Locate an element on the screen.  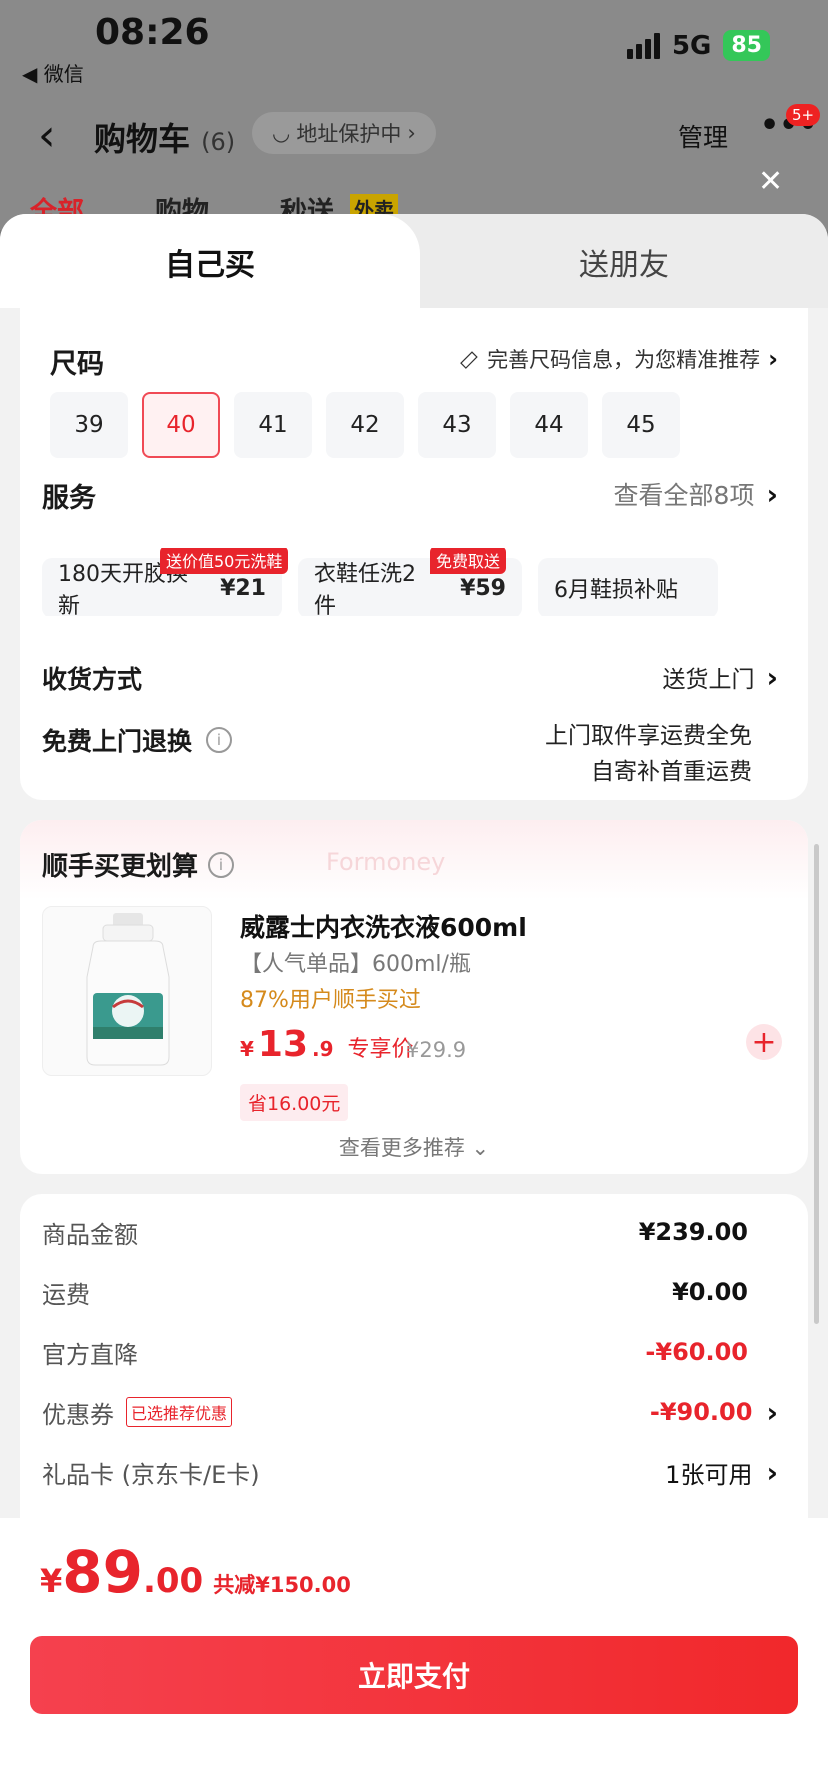
status-bar: 08:26 ◀ 微信 5G 85 is located at coordinates (414, 44).